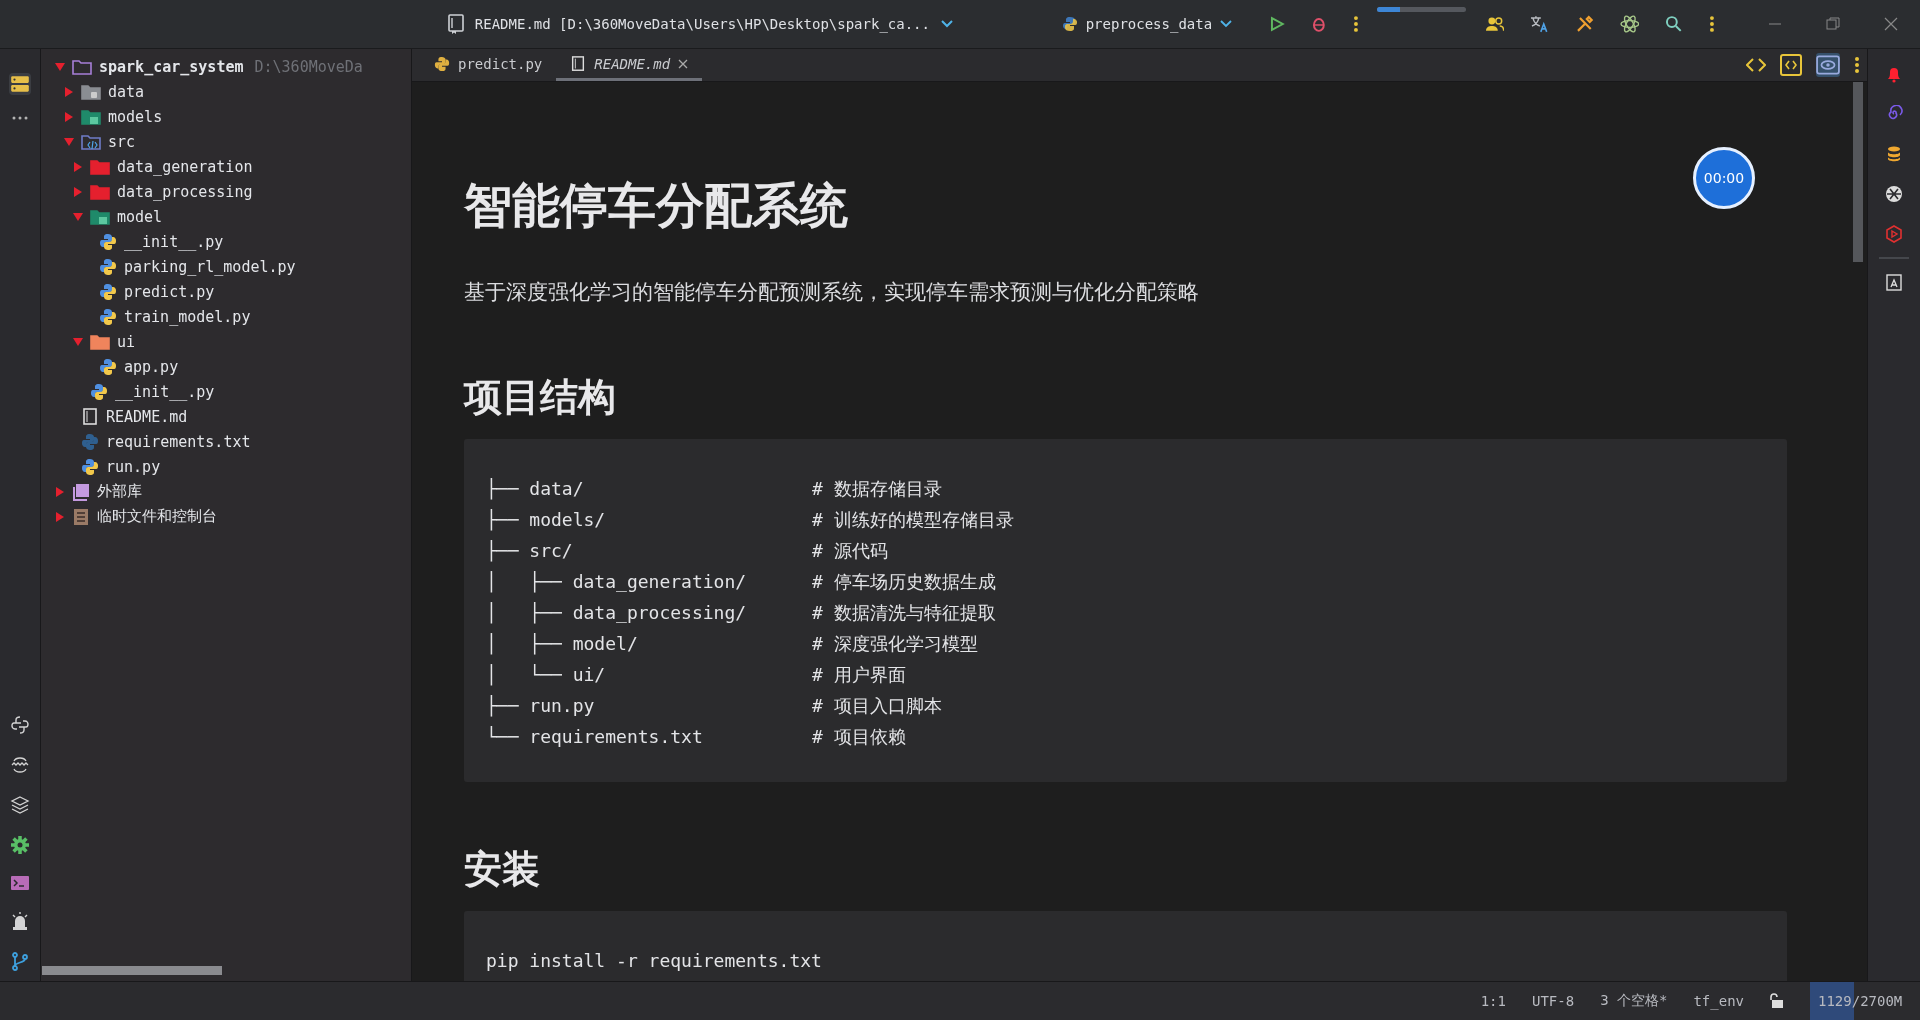 The height and width of the screenshot is (1020, 1920). What do you see at coordinates (541, 705) in the screenshot?
I see `code-text: ├── run.py` at bounding box center [541, 705].